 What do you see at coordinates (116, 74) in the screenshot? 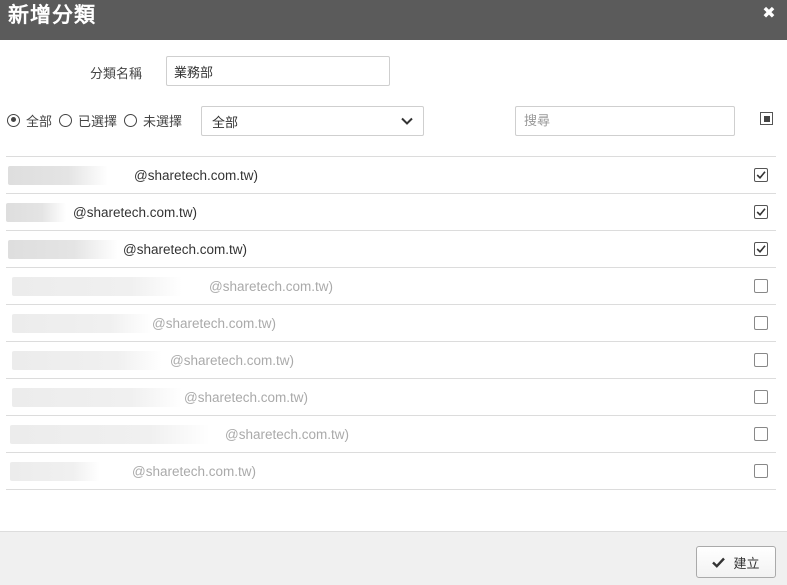
I see `category-name-label: 分類名稱` at bounding box center [116, 74].